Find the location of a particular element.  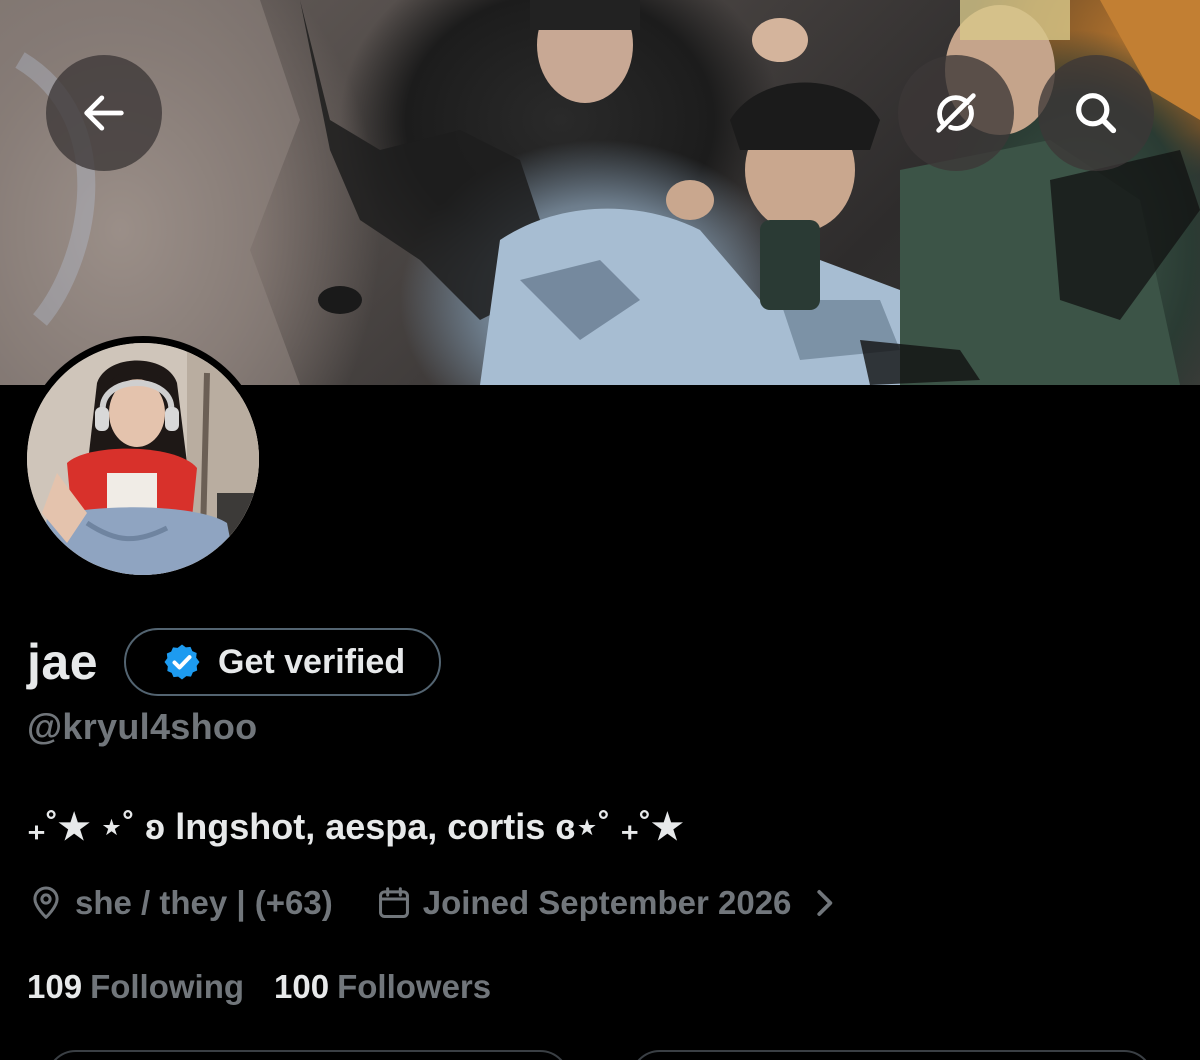

location-item: she / they | (+63) is located at coordinates (180, 903).